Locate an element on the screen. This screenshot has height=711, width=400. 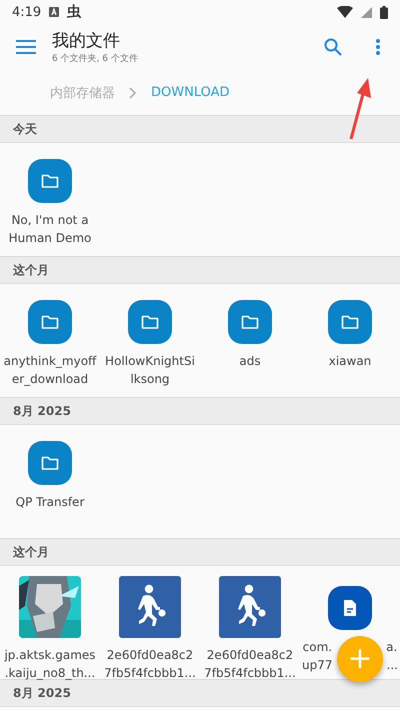
file-name: HollowKnightSi is located at coordinates (150, 361).